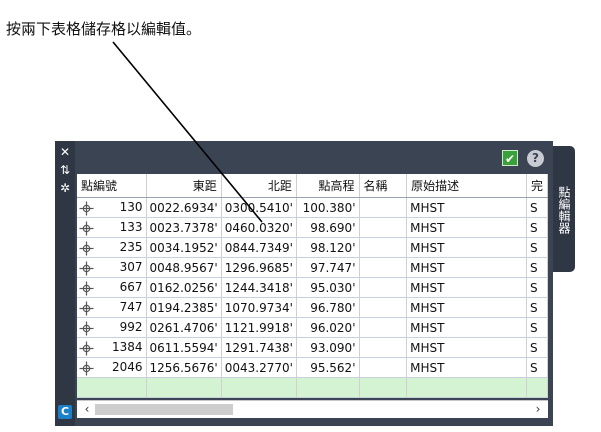  I want to click on auto-hide-icon: ⇅, so click(65, 170).